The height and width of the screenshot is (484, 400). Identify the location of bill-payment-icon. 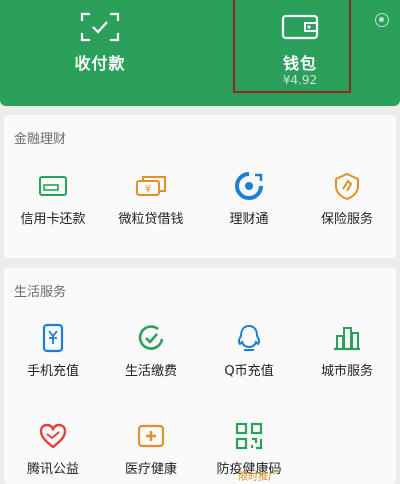
(151, 338).